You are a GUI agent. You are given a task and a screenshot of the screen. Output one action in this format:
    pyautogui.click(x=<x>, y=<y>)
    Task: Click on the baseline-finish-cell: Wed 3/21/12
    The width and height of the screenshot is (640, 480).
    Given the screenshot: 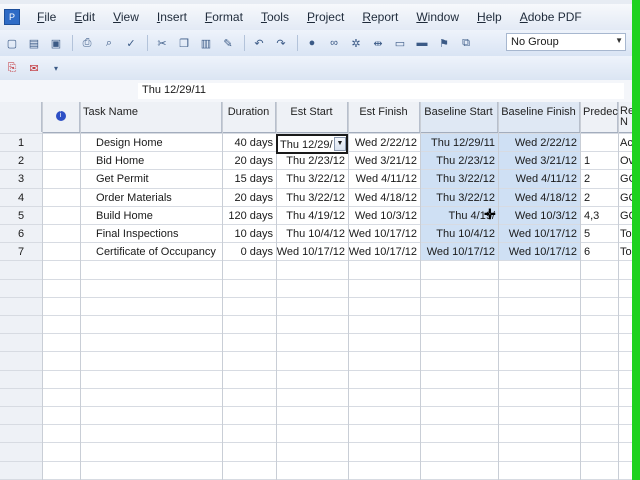 What is the action you would take?
    pyautogui.click(x=539, y=161)
    